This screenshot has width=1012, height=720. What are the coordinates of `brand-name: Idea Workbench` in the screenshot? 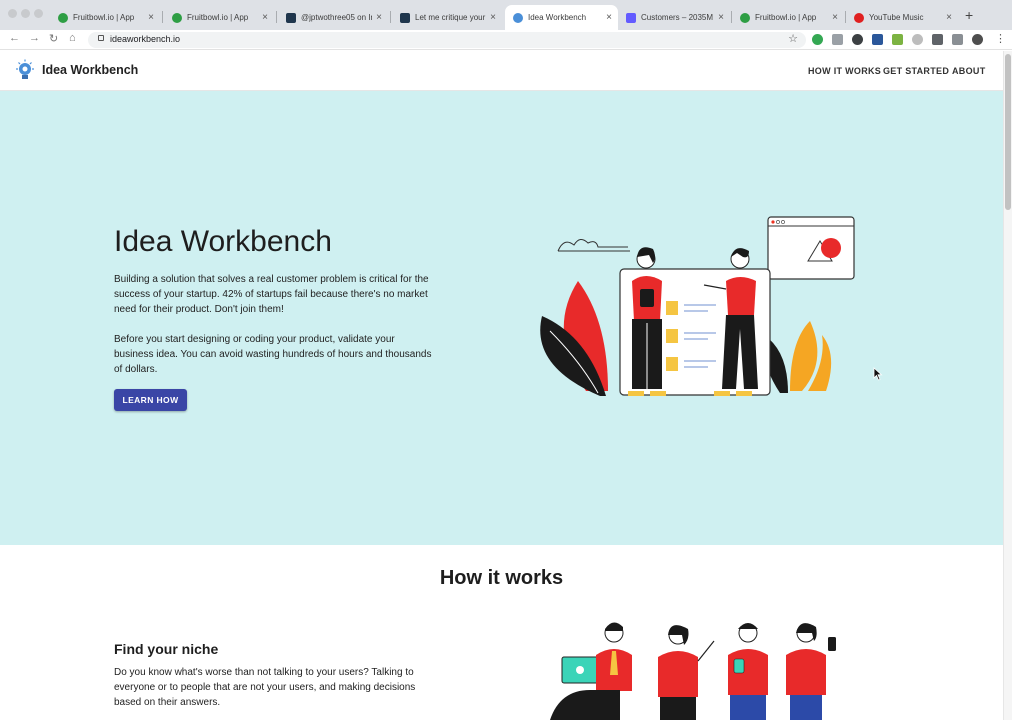 It's located at (90, 70).